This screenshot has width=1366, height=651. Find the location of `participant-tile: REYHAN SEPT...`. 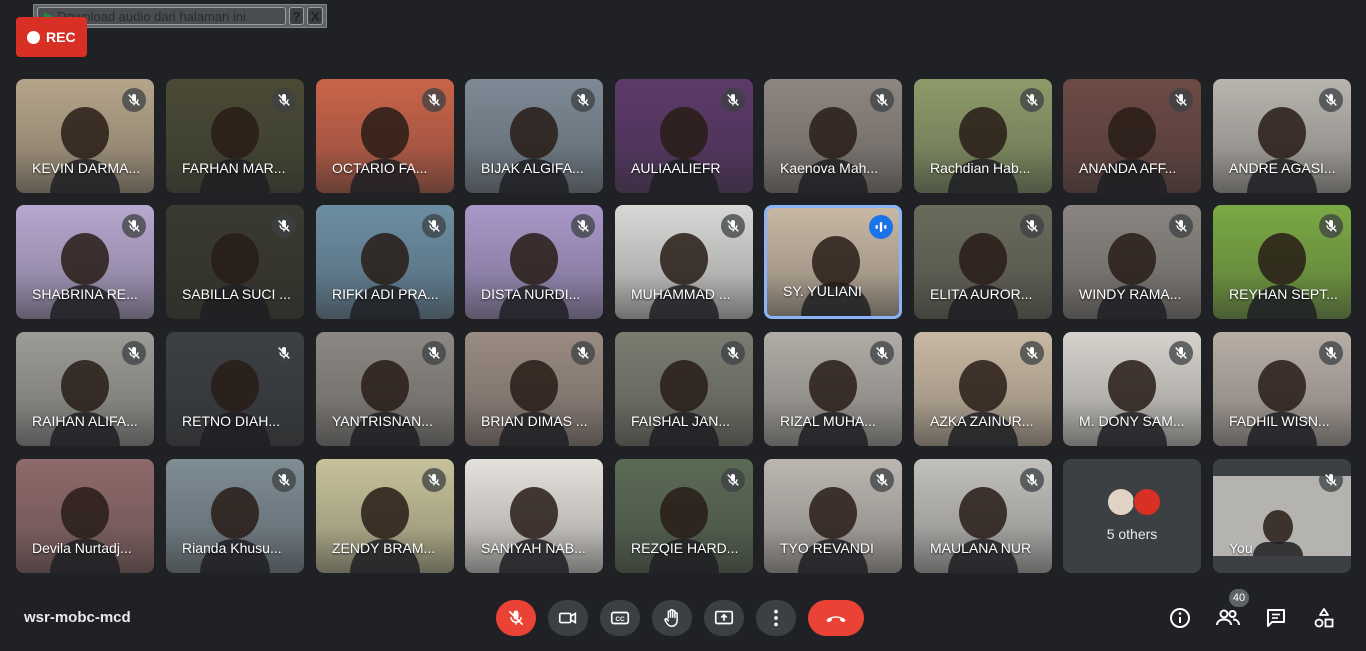

participant-tile: REYHAN SEPT... is located at coordinates (1282, 262).